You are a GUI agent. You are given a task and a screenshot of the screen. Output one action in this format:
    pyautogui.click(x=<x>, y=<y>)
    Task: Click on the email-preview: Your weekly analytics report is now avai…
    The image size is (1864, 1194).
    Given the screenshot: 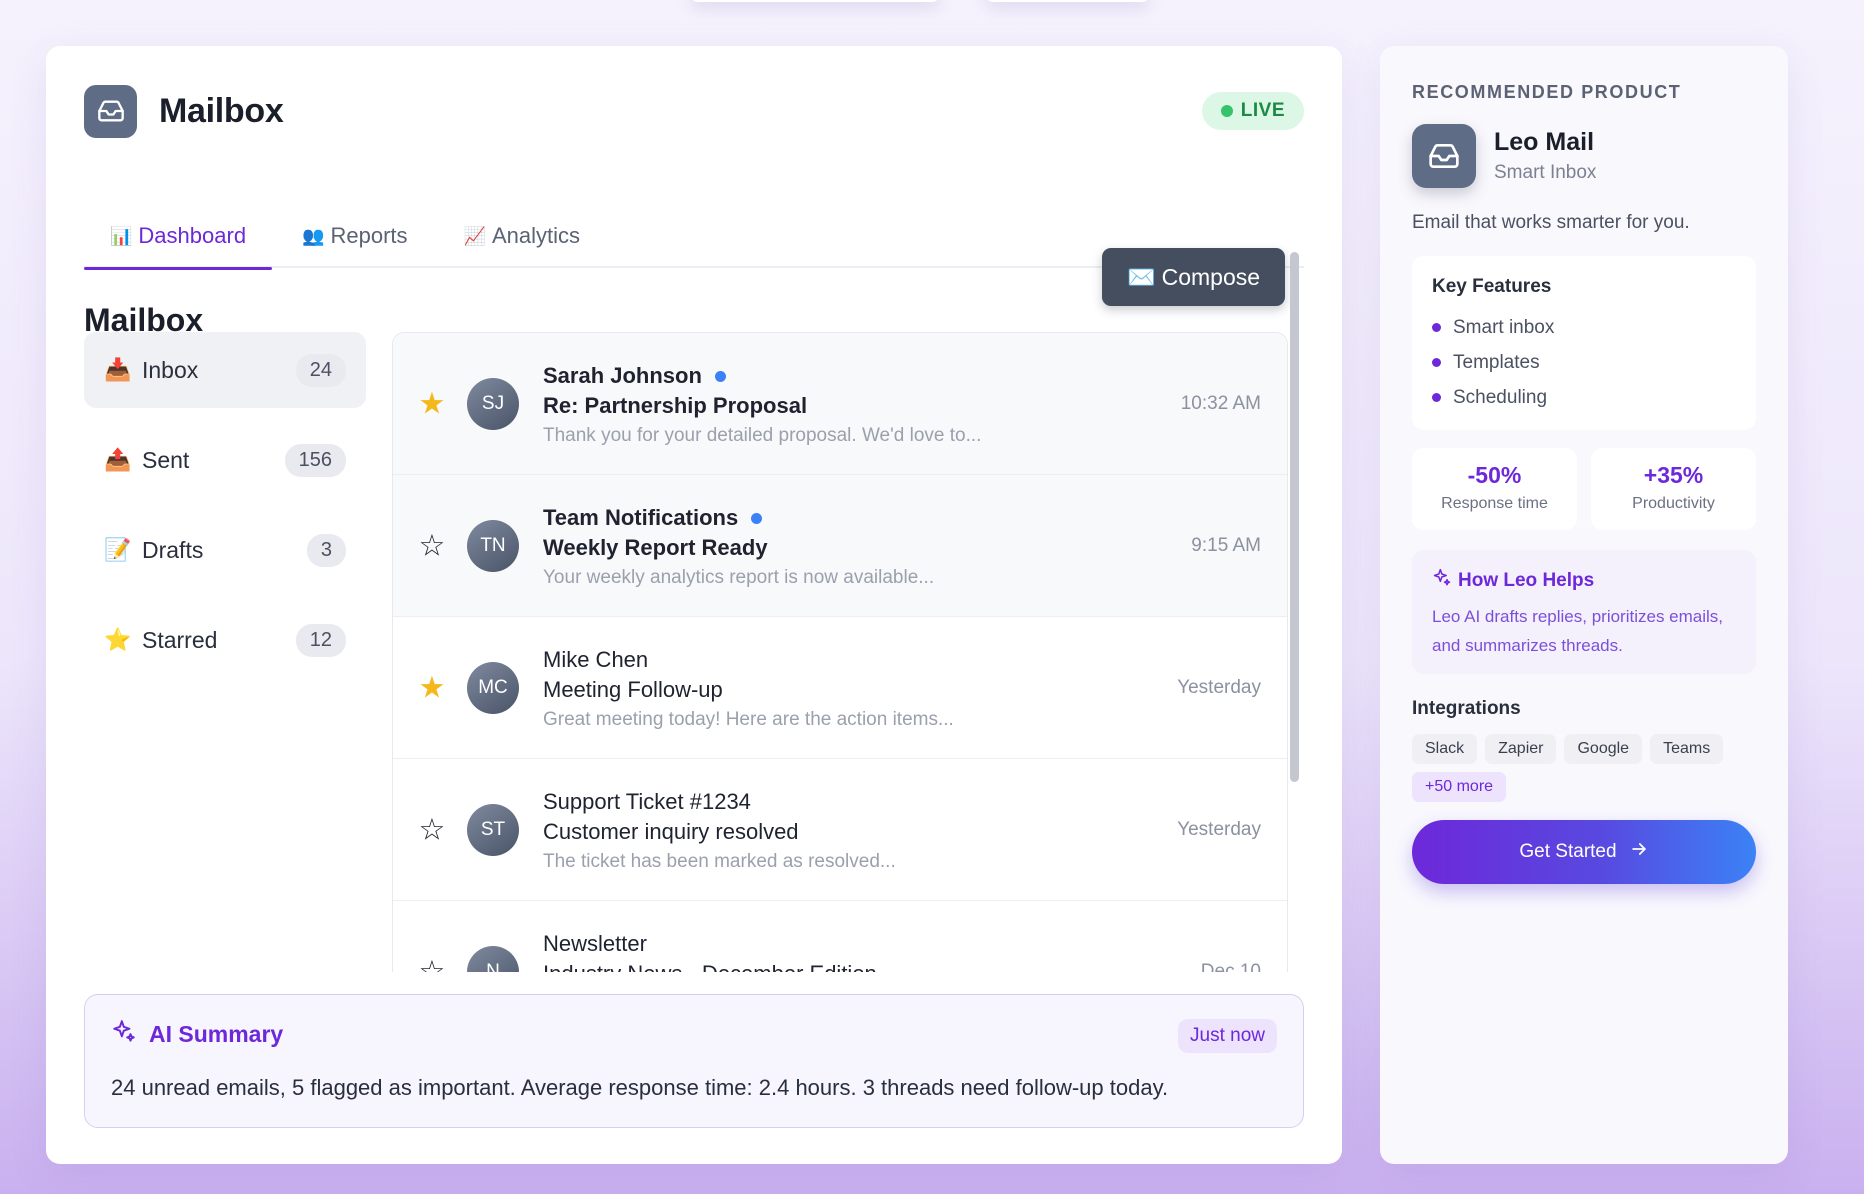 What is the action you would take?
    pyautogui.click(x=739, y=577)
    